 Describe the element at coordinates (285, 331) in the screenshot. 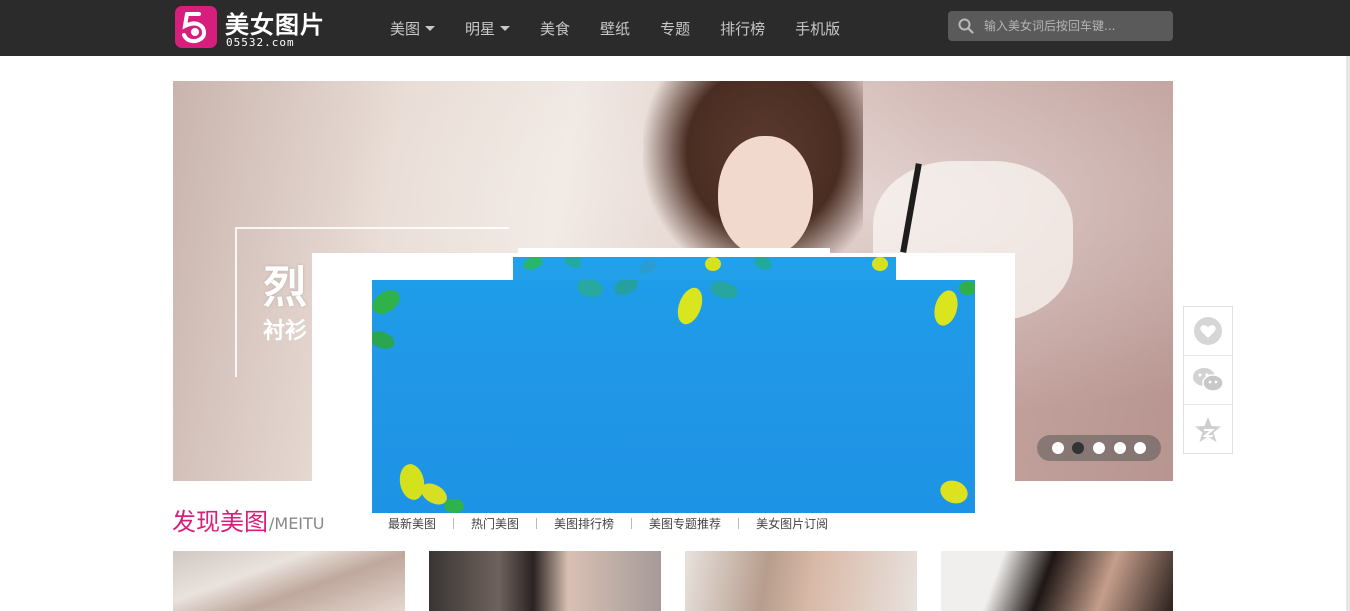

I see `banner-subtitle: 衬衫` at that location.